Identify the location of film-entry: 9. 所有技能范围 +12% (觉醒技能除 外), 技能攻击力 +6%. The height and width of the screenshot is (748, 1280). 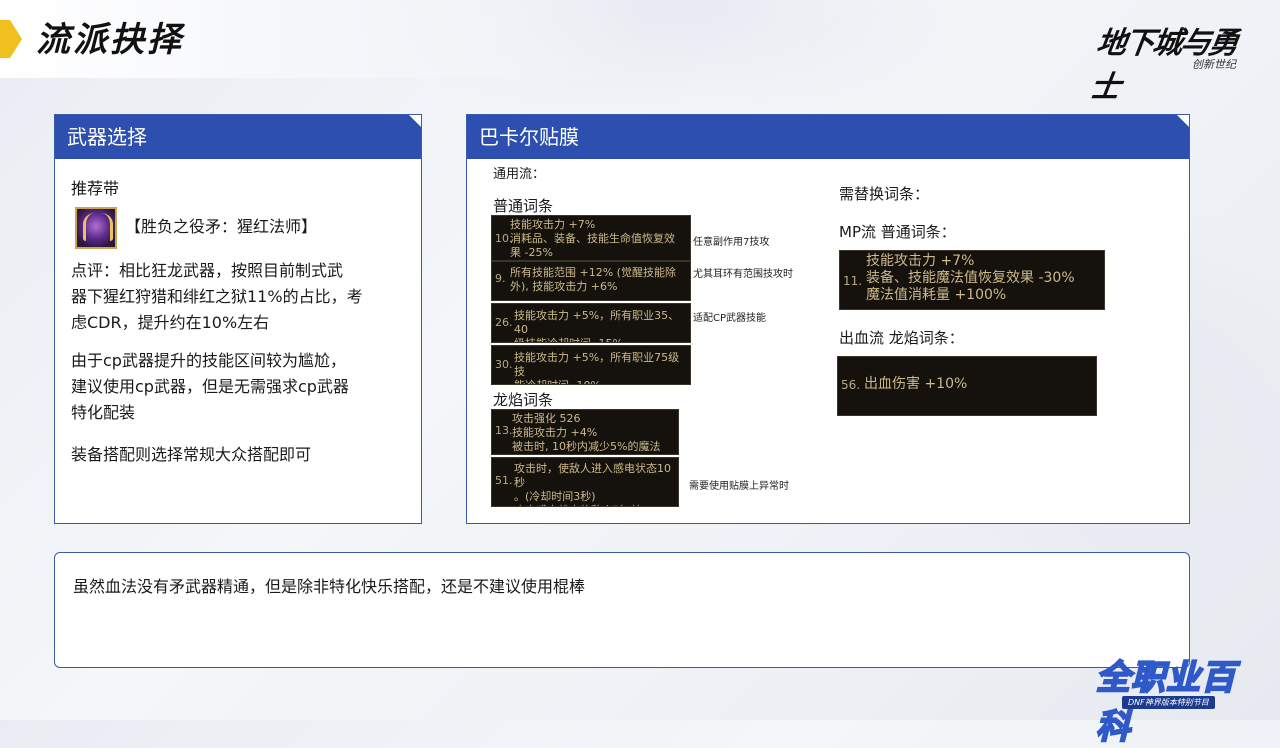
(591, 281).